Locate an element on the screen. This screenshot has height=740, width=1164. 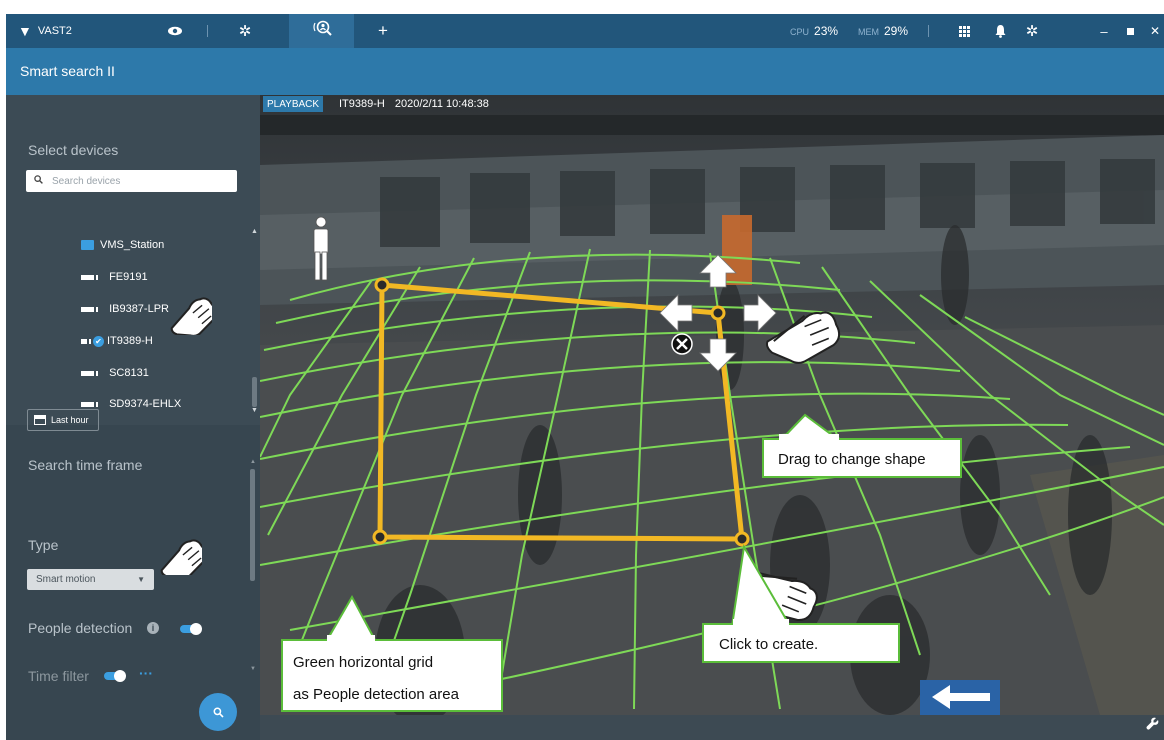
more-options-icon: ··· is located at coordinates (146, 673).